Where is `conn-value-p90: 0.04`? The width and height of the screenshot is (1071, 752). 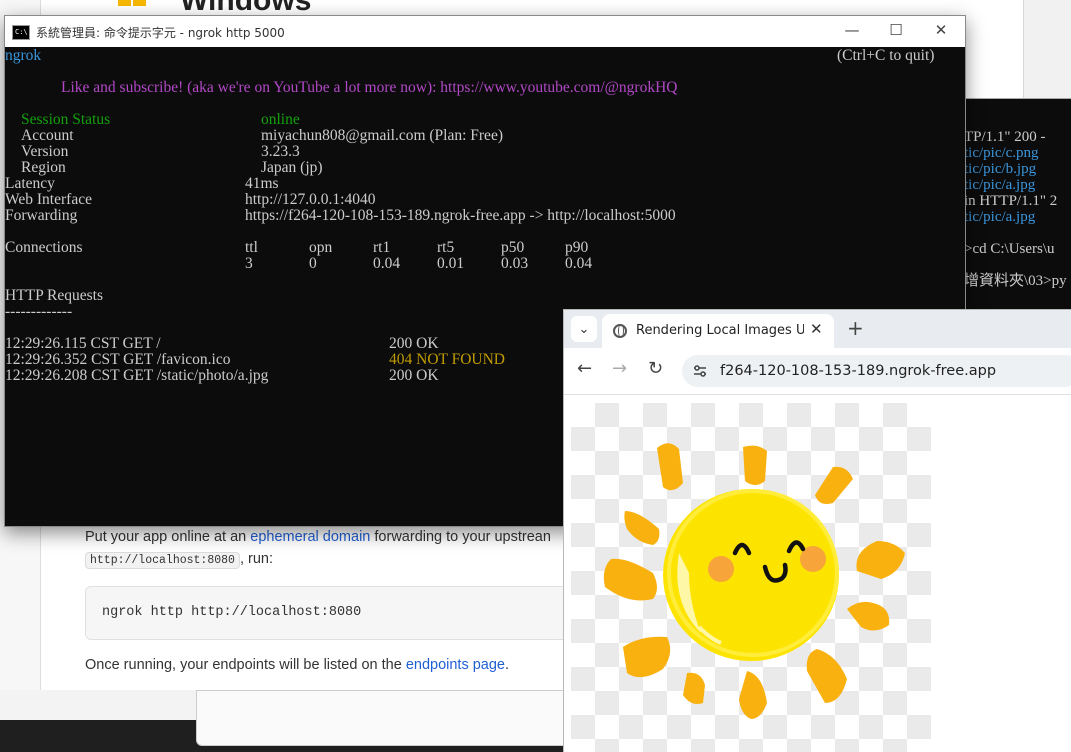
conn-value-p90: 0.04 is located at coordinates (579, 263).